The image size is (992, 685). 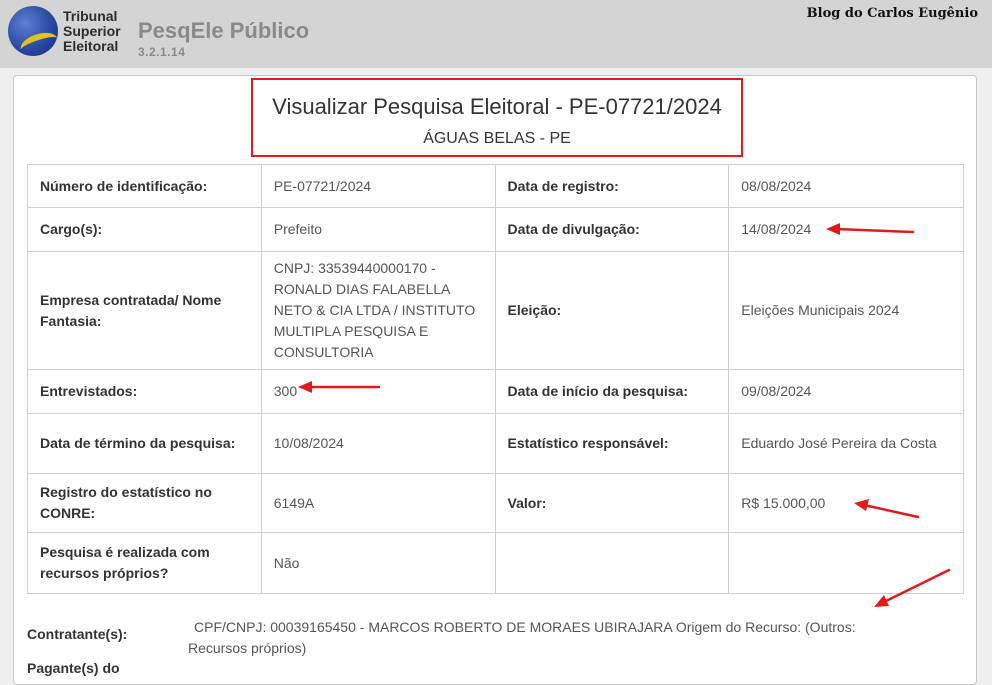 I want to click on value-cell: 14/08/2024, so click(x=846, y=229).